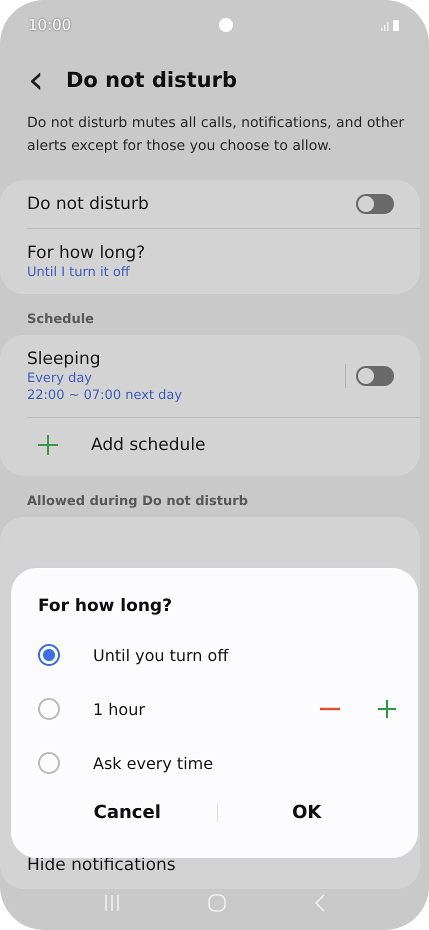  What do you see at coordinates (116, 447) in the screenshot?
I see `add-schedule-button: Add schedule` at bounding box center [116, 447].